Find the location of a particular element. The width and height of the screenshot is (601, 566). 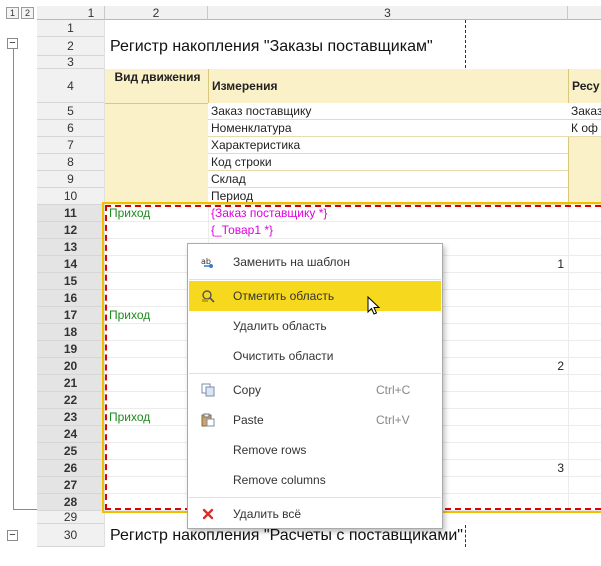

menu-item-delete-area: Удалить область is located at coordinates (315, 326).